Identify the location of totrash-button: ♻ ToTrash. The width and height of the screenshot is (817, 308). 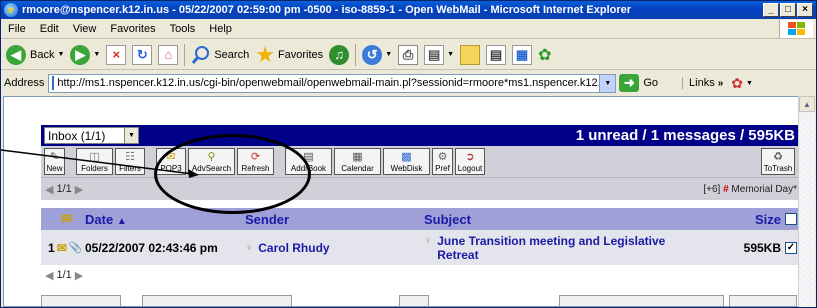
(778, 161).